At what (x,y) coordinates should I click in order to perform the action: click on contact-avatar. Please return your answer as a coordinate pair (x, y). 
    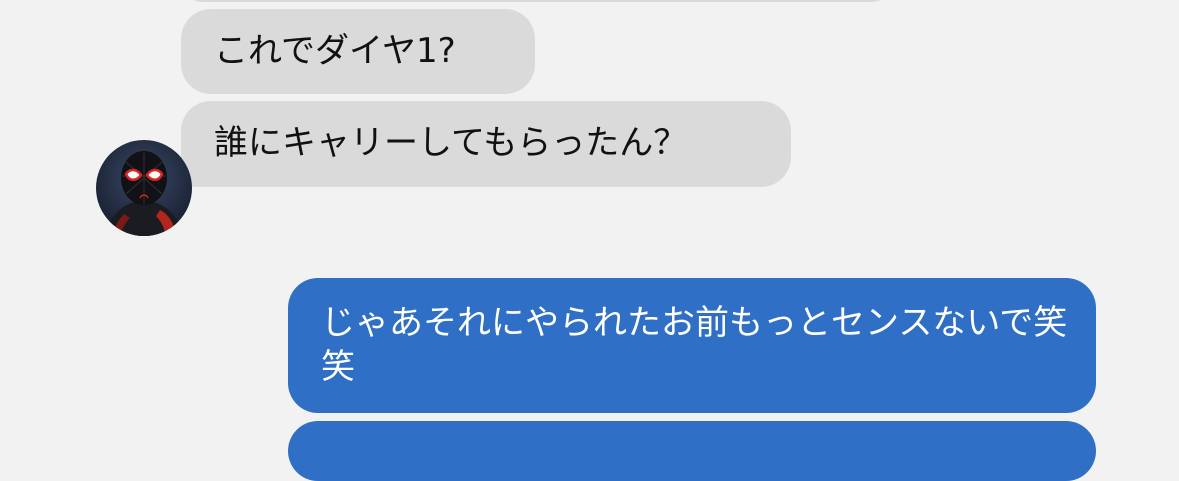
    Looking at the image, I should click on (144, 188).